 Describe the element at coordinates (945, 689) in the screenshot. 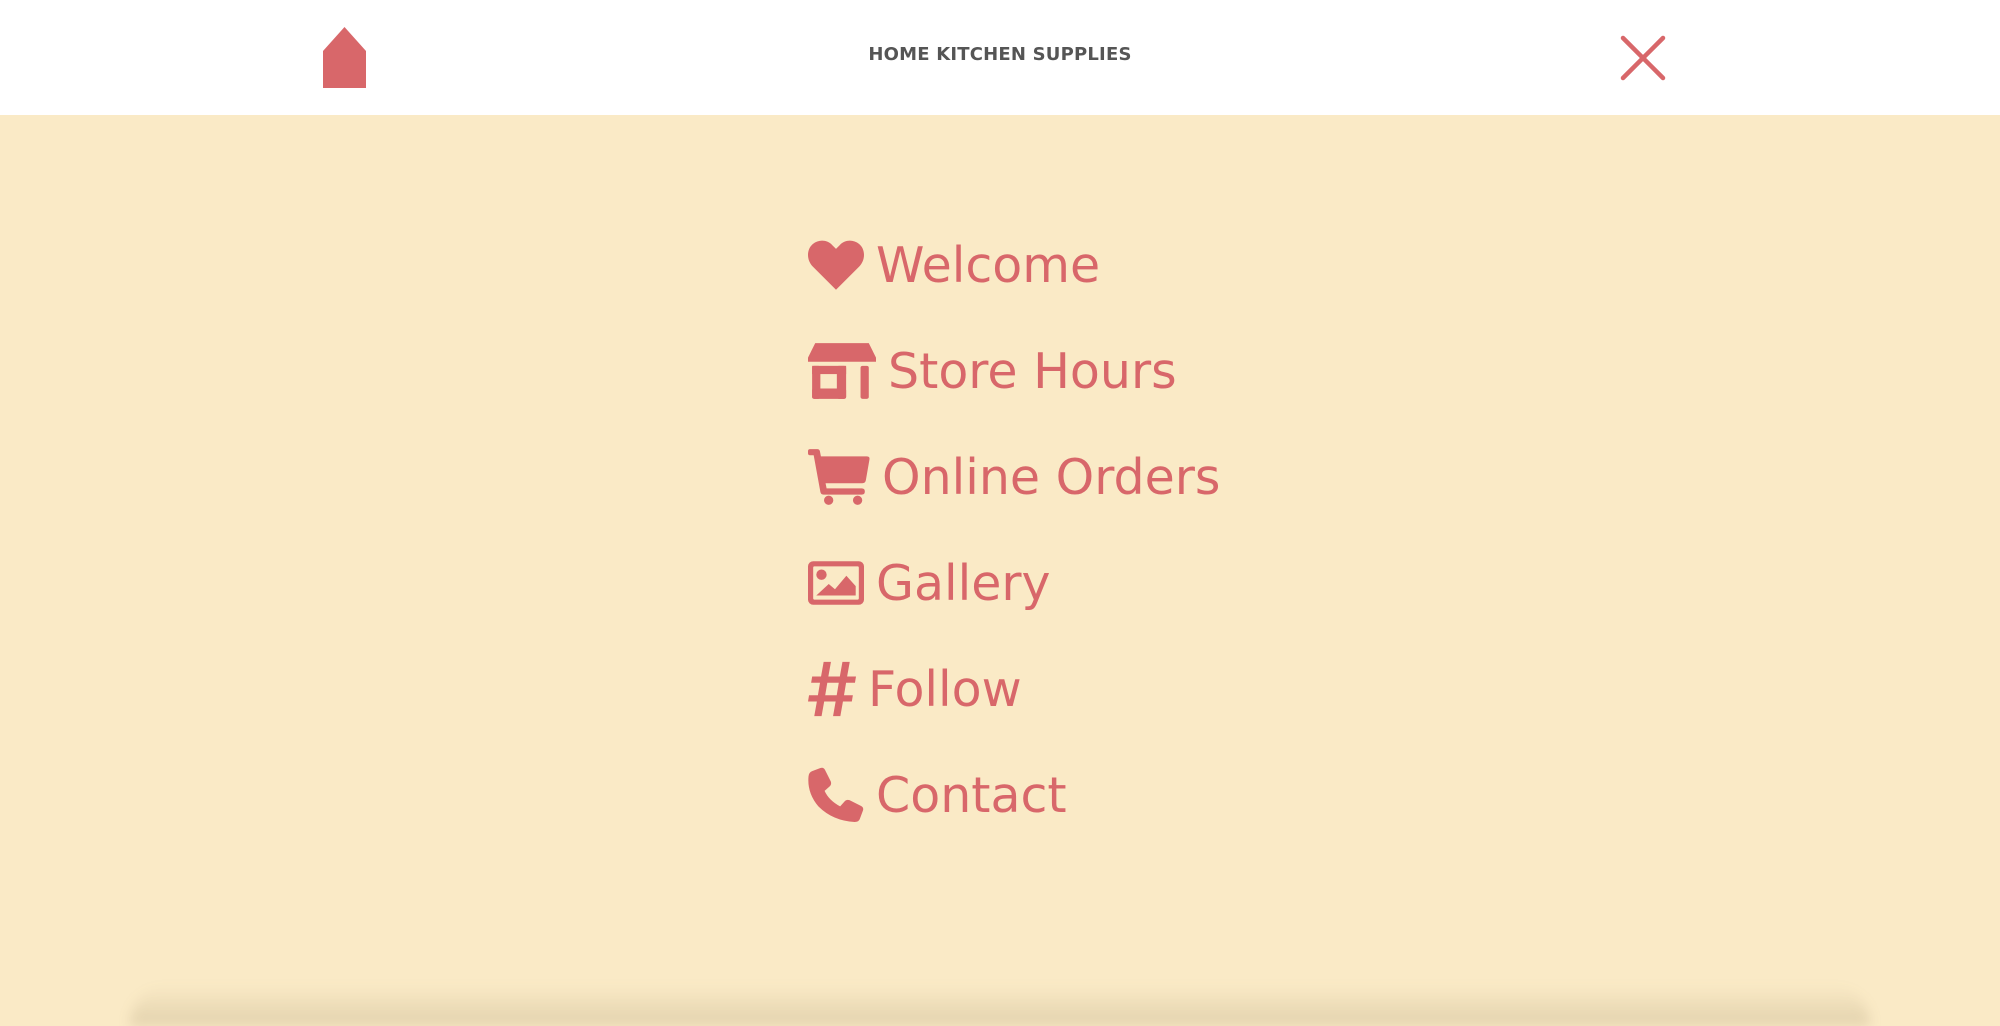

I see `menu-item-label: Follow` at that location.